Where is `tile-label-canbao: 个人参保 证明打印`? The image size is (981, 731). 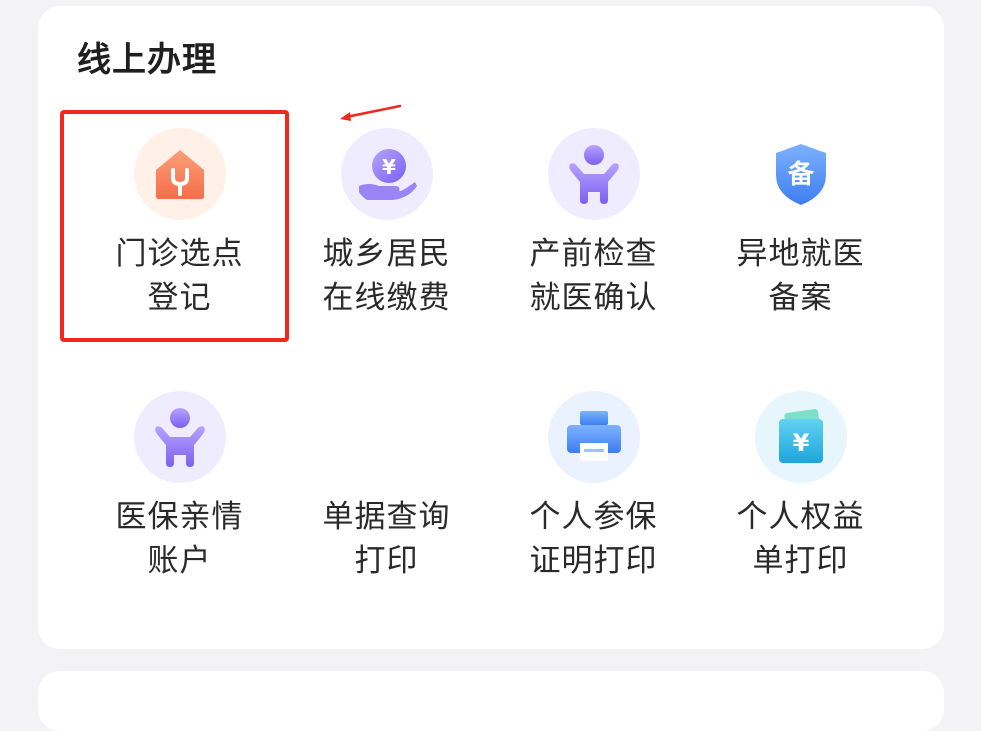
tile-label-canbao: 个人参保 证明打印 is located at coordinates (593, 539).